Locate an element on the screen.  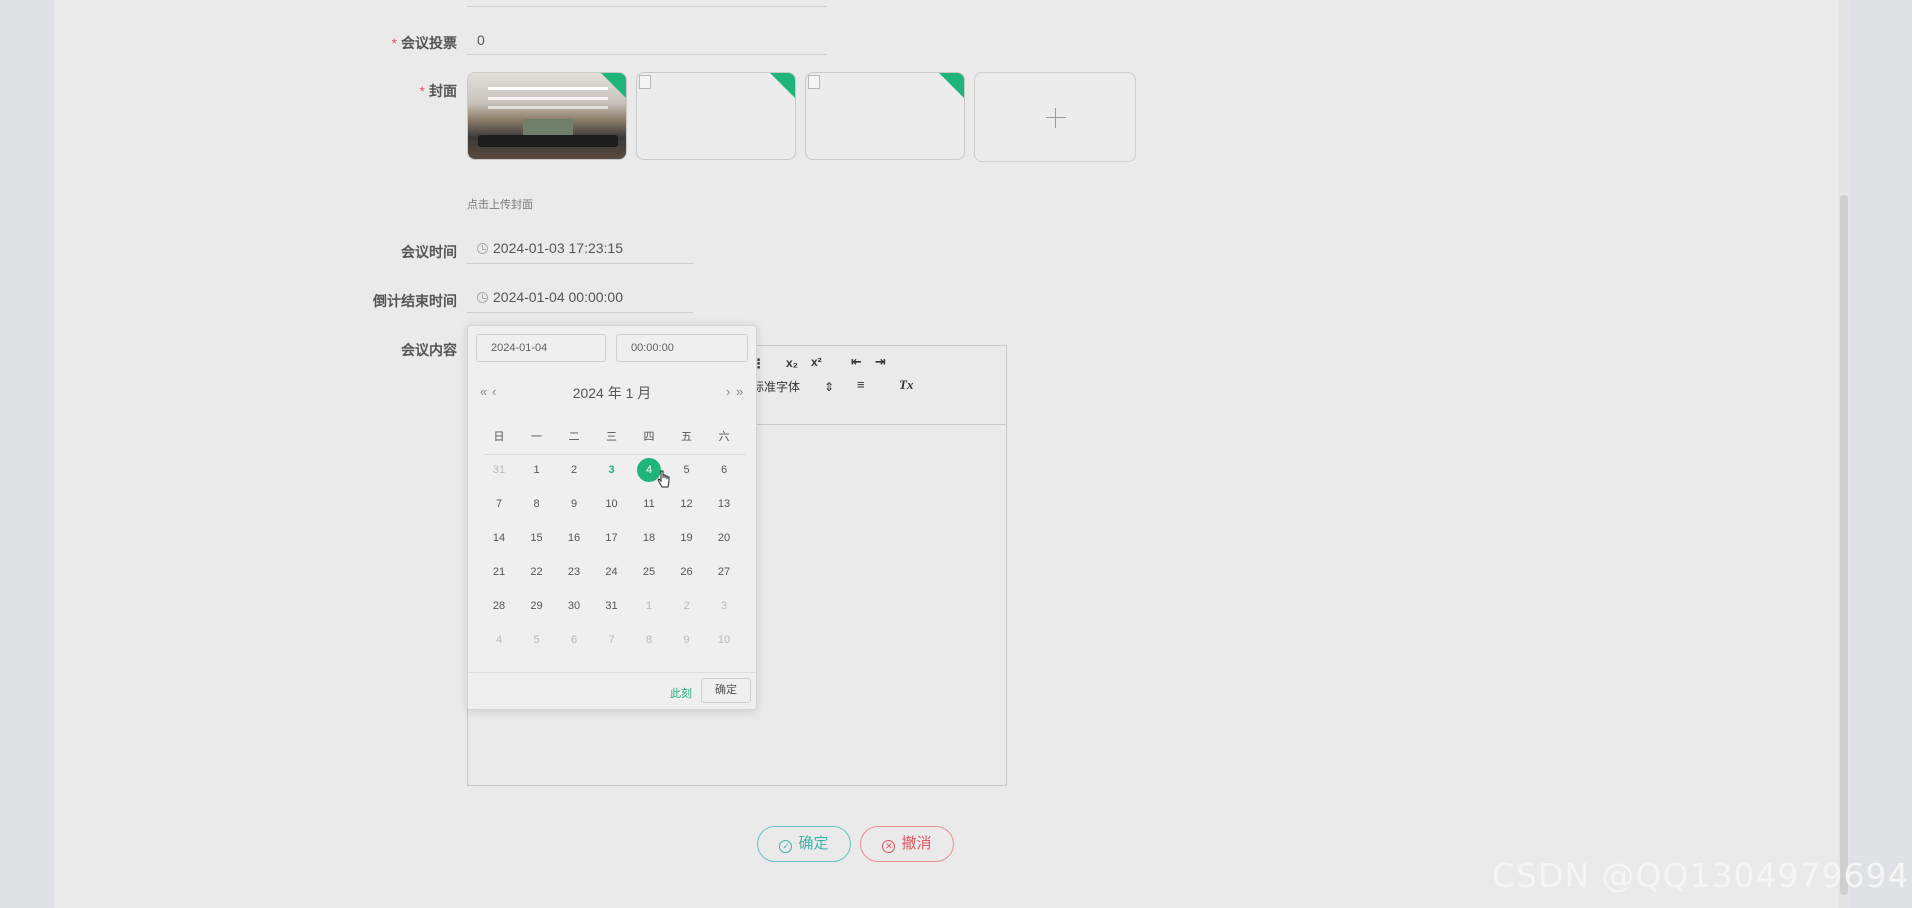
calendar-day: 23 is located at coordinates (574, 572).